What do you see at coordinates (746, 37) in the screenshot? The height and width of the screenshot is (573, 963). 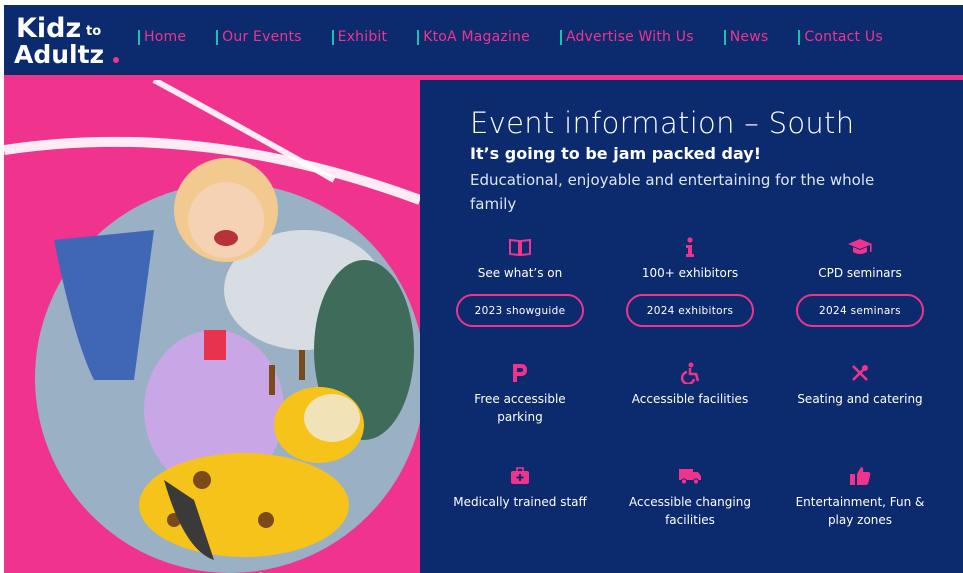 I see `nav-news: News` at bounding box center [746, 37].